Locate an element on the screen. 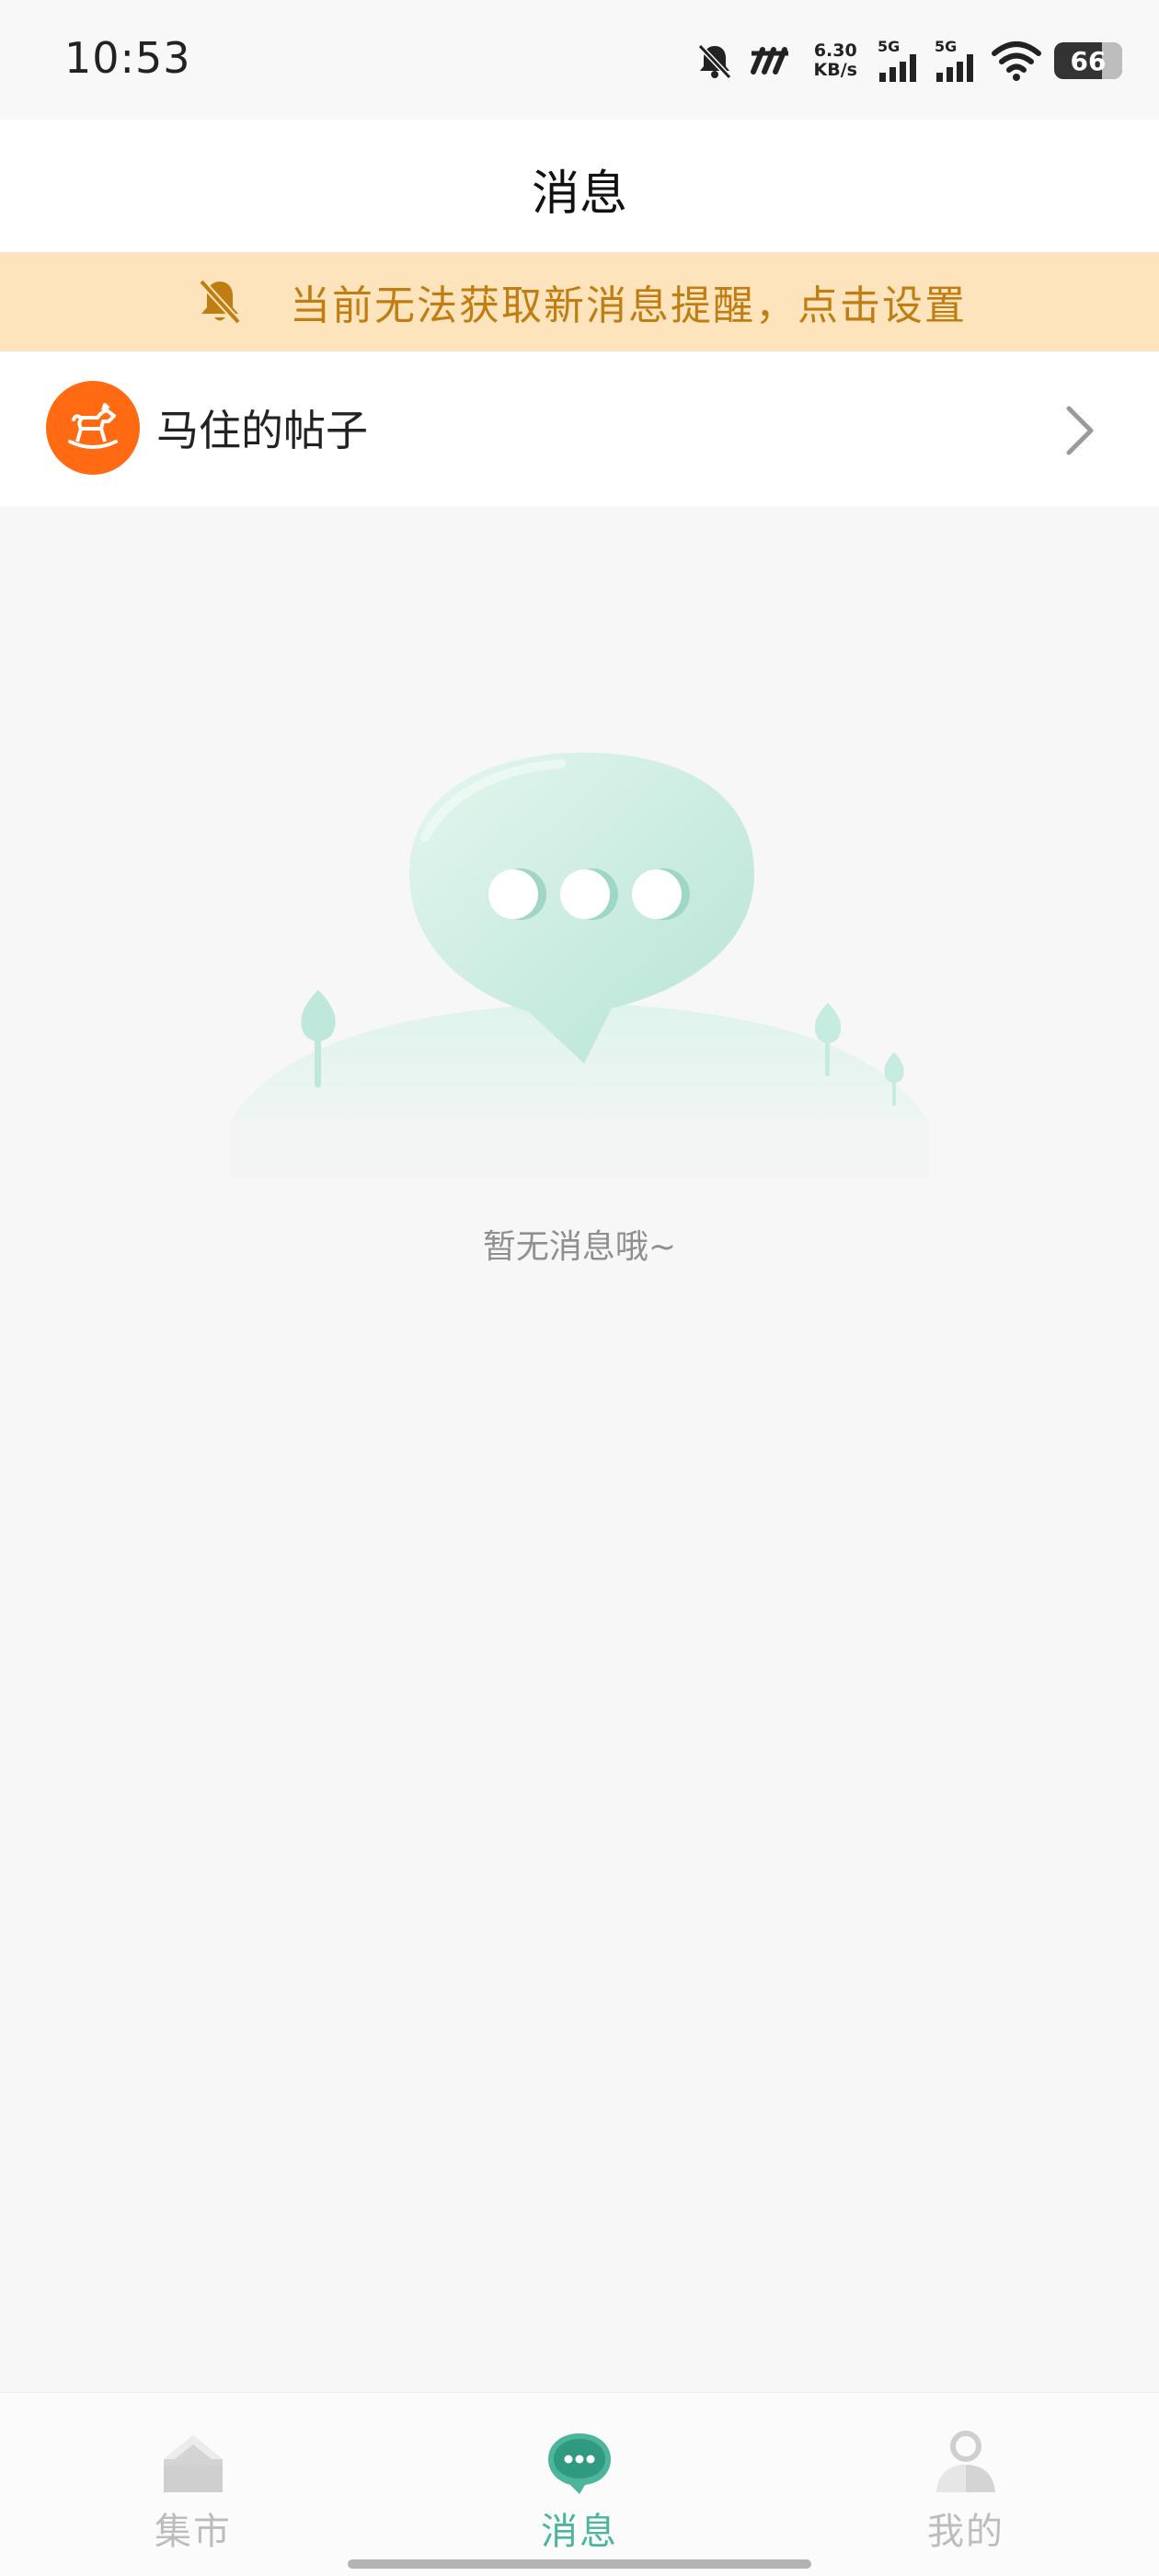 The height and width of the screenshot is (2576, 1159). battery-icon: 66 is located at coordinates (1088, 60).